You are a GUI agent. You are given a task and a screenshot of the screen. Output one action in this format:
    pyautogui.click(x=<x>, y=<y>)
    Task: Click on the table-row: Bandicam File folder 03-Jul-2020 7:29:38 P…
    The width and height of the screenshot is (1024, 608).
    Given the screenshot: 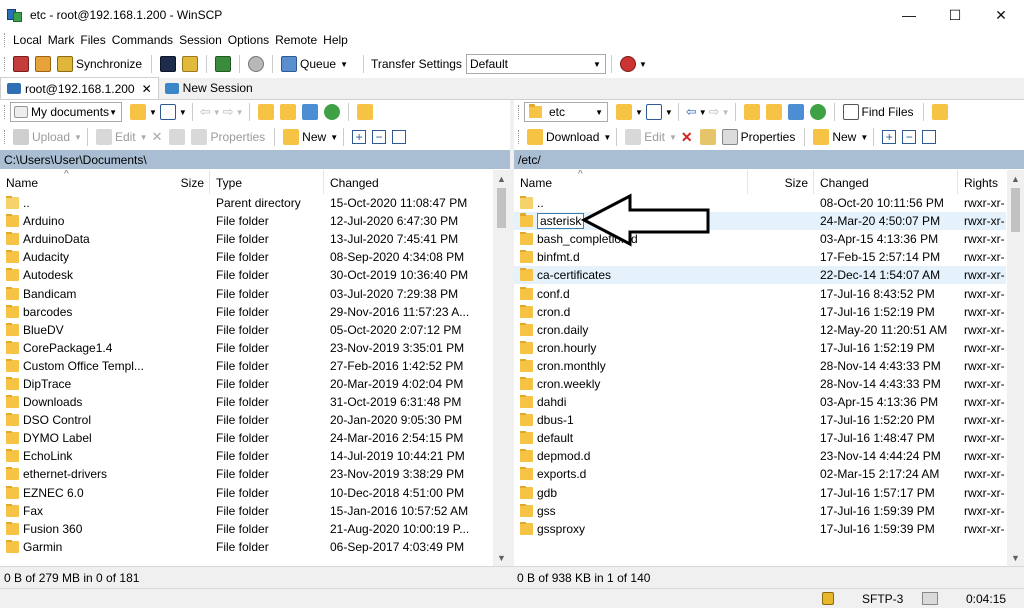 What is the action you would take?
    pyautogui.click(x=244, y=293)
    